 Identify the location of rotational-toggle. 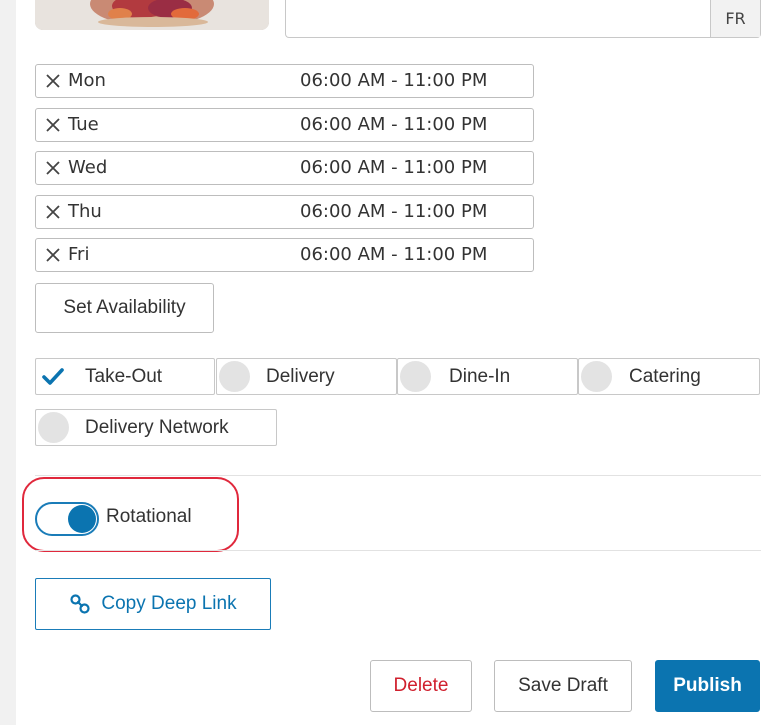
(67, 519).